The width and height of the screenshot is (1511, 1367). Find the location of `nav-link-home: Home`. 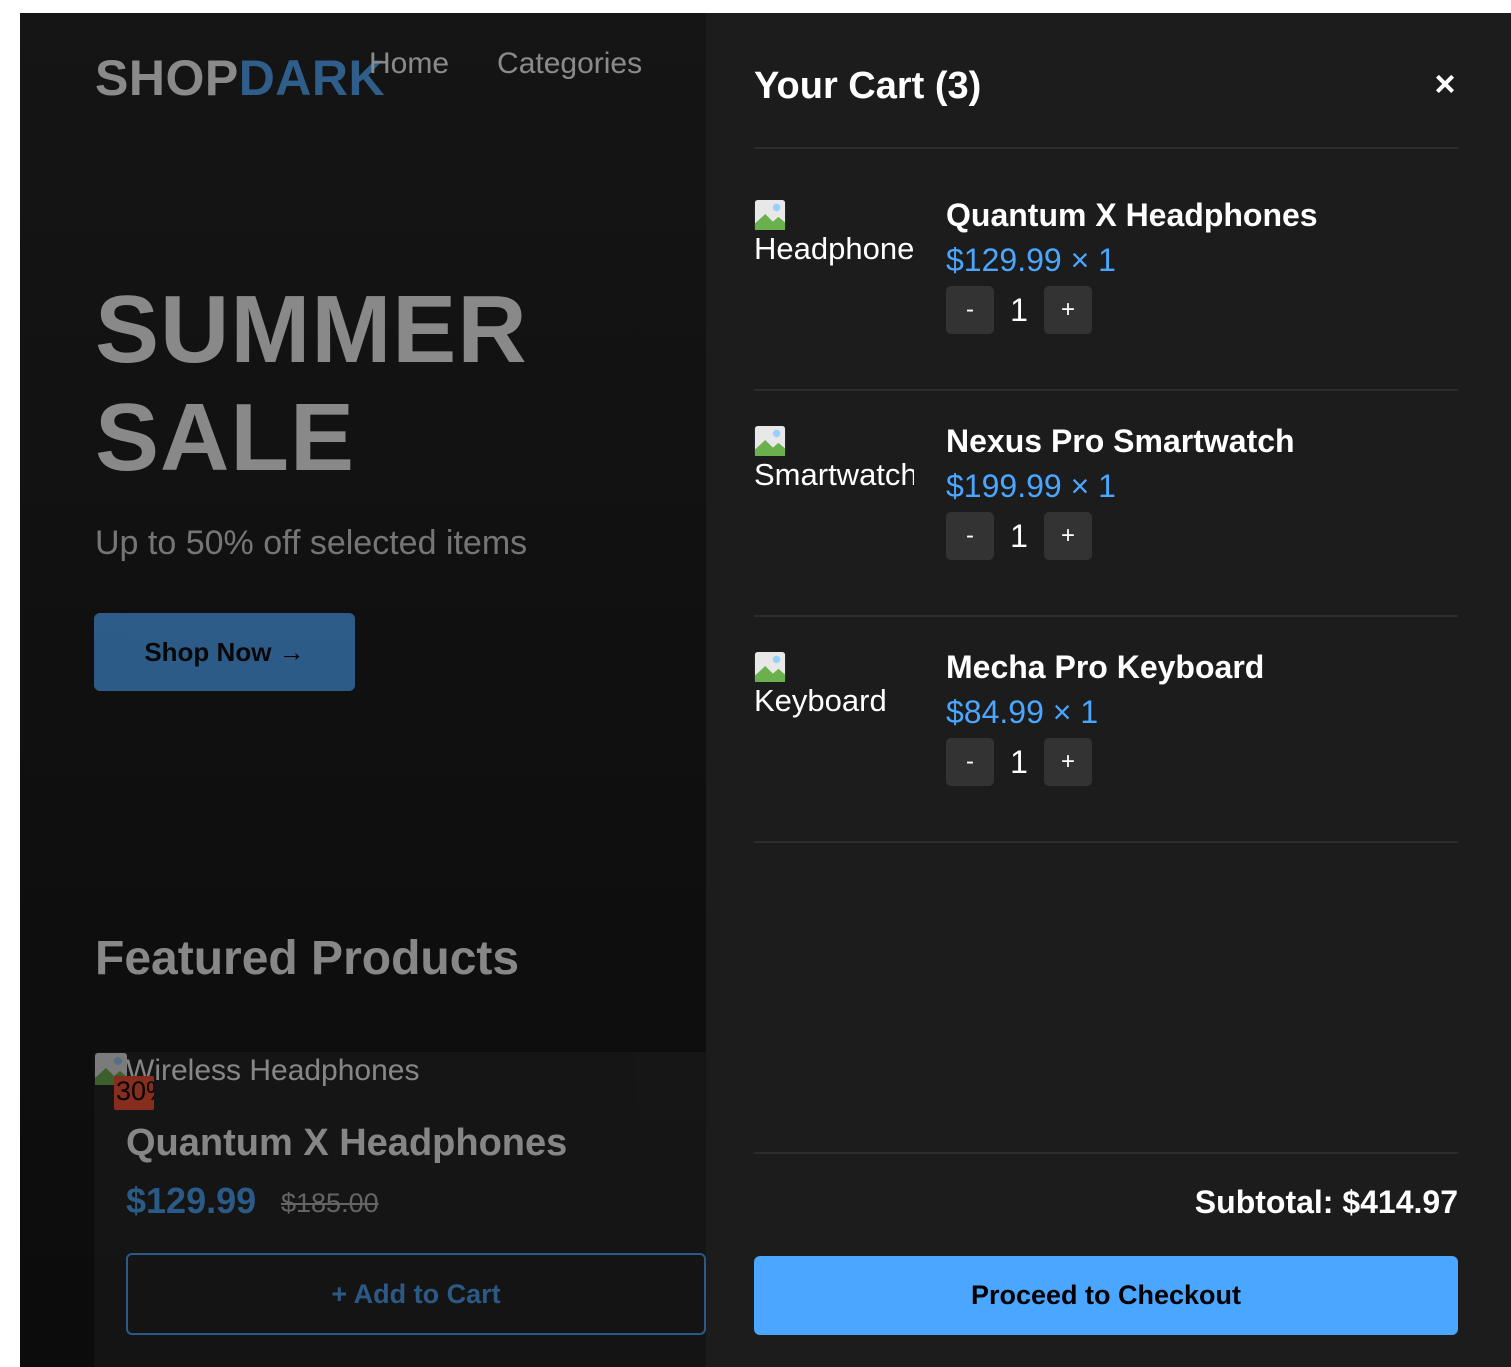

nav-link-home: Home is located at coordinates (409, 64).